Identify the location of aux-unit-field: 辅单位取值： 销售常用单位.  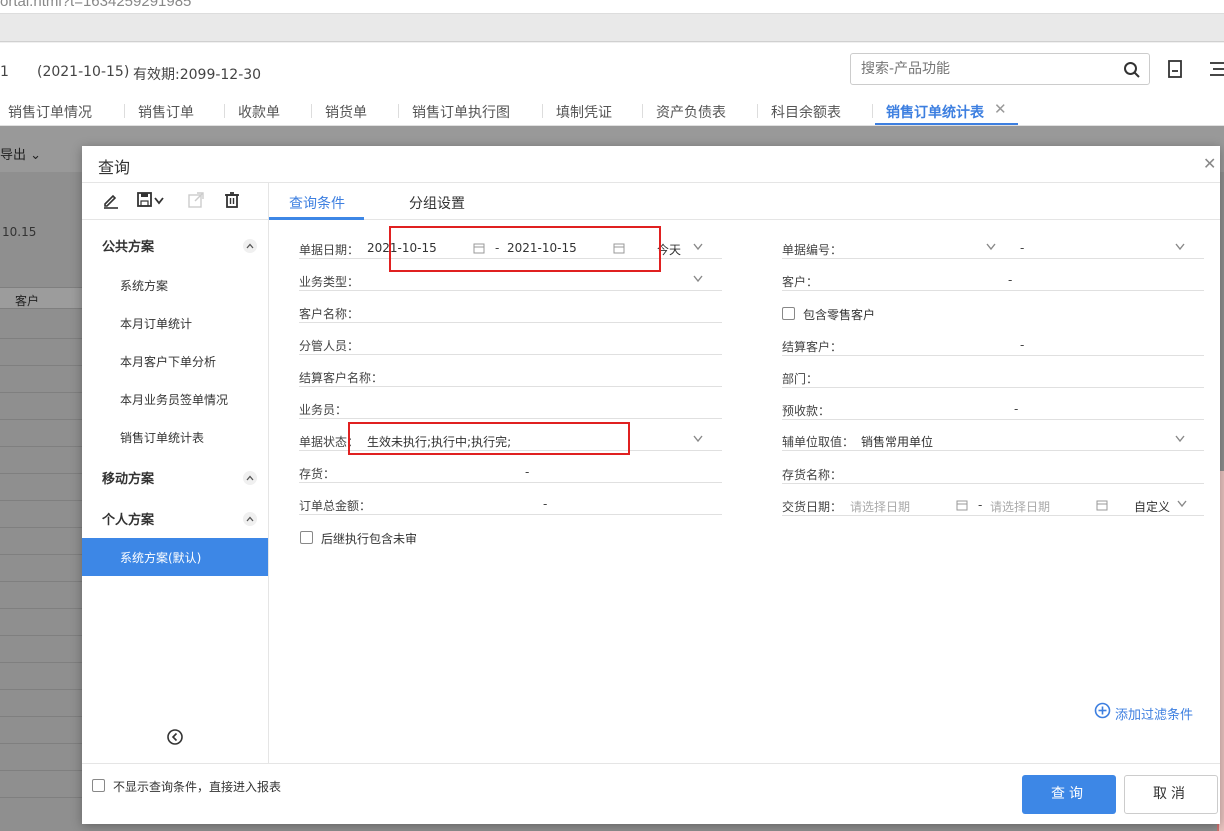
(993, 441).